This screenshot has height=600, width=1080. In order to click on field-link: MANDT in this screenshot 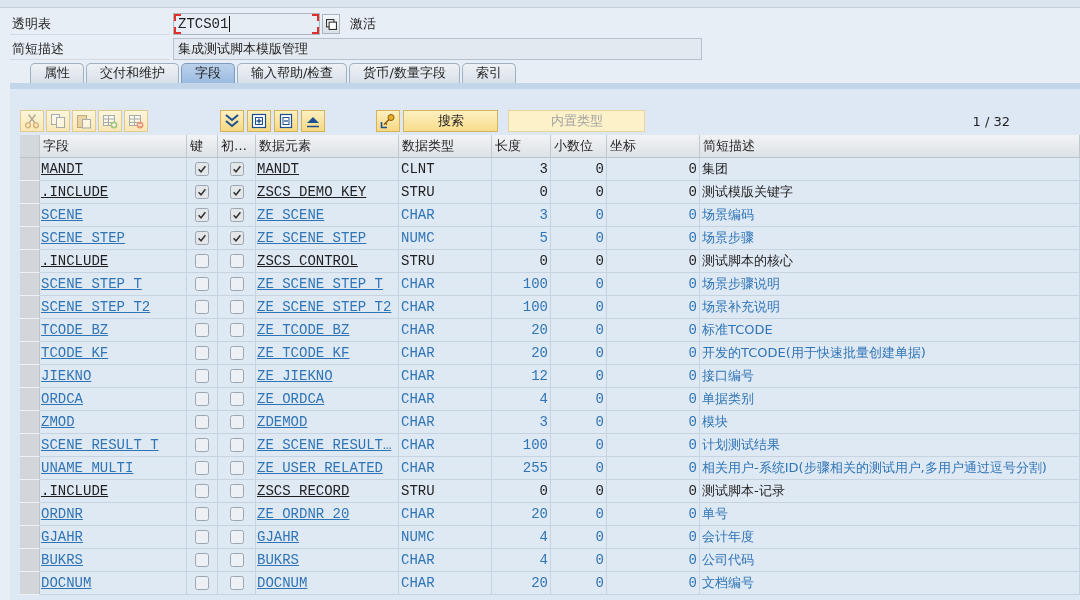, I will do `click(61, 169)`.